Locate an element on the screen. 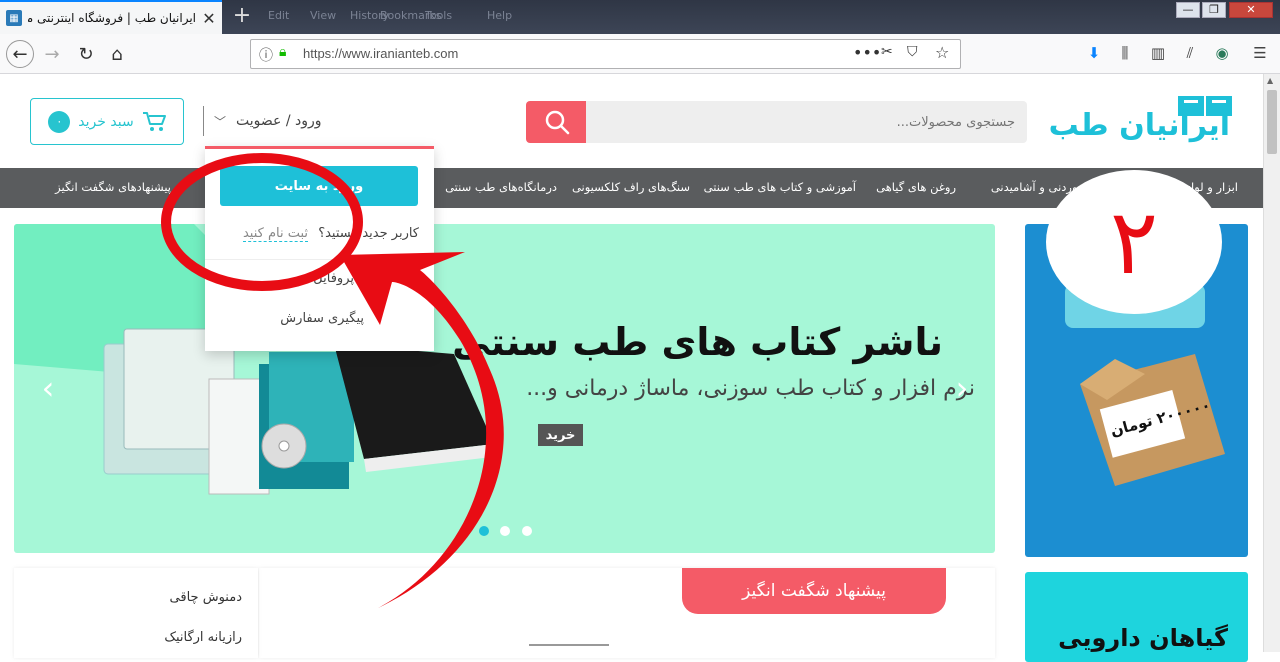  herbs-banner-text: گیاهان دارویی is located at coordinates (1143, 638).